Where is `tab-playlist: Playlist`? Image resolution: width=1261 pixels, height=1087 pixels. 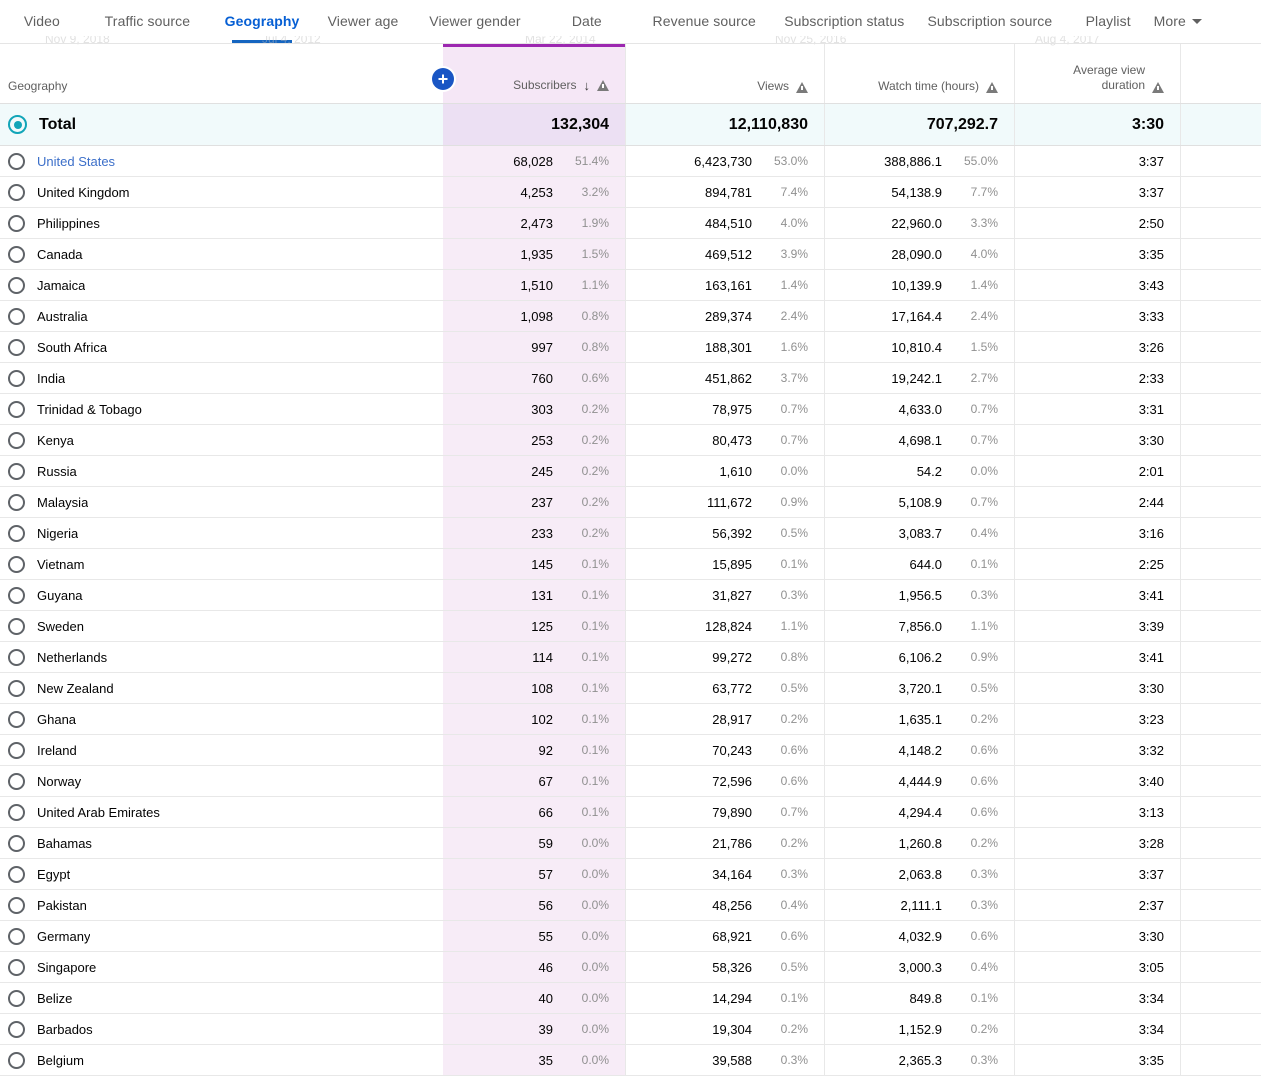 tab-playlist: Playlist is located at coordinates (1108, 22).